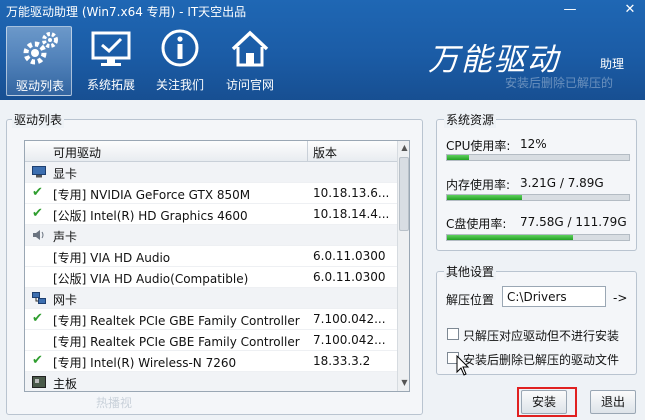 This screenshot has height=420, width=645. What do you see at coordinates (249, 85) in the screenshot?
I see `toolbar-label: 访问官网` at bounding box center [249, 85].